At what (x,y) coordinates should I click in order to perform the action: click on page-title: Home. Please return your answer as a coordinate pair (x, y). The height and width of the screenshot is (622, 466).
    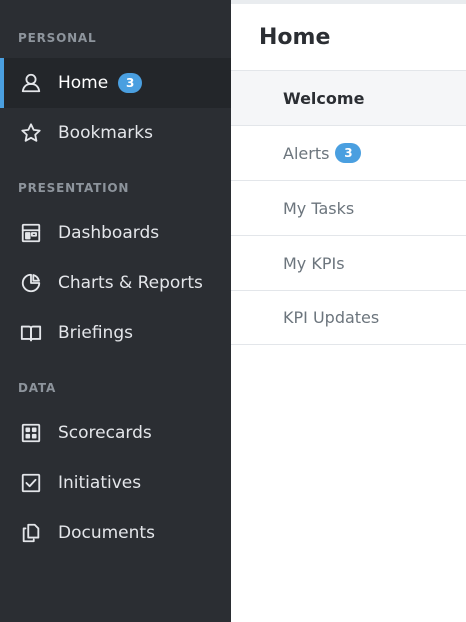
    Looking at the image, I should click on (295, 37).